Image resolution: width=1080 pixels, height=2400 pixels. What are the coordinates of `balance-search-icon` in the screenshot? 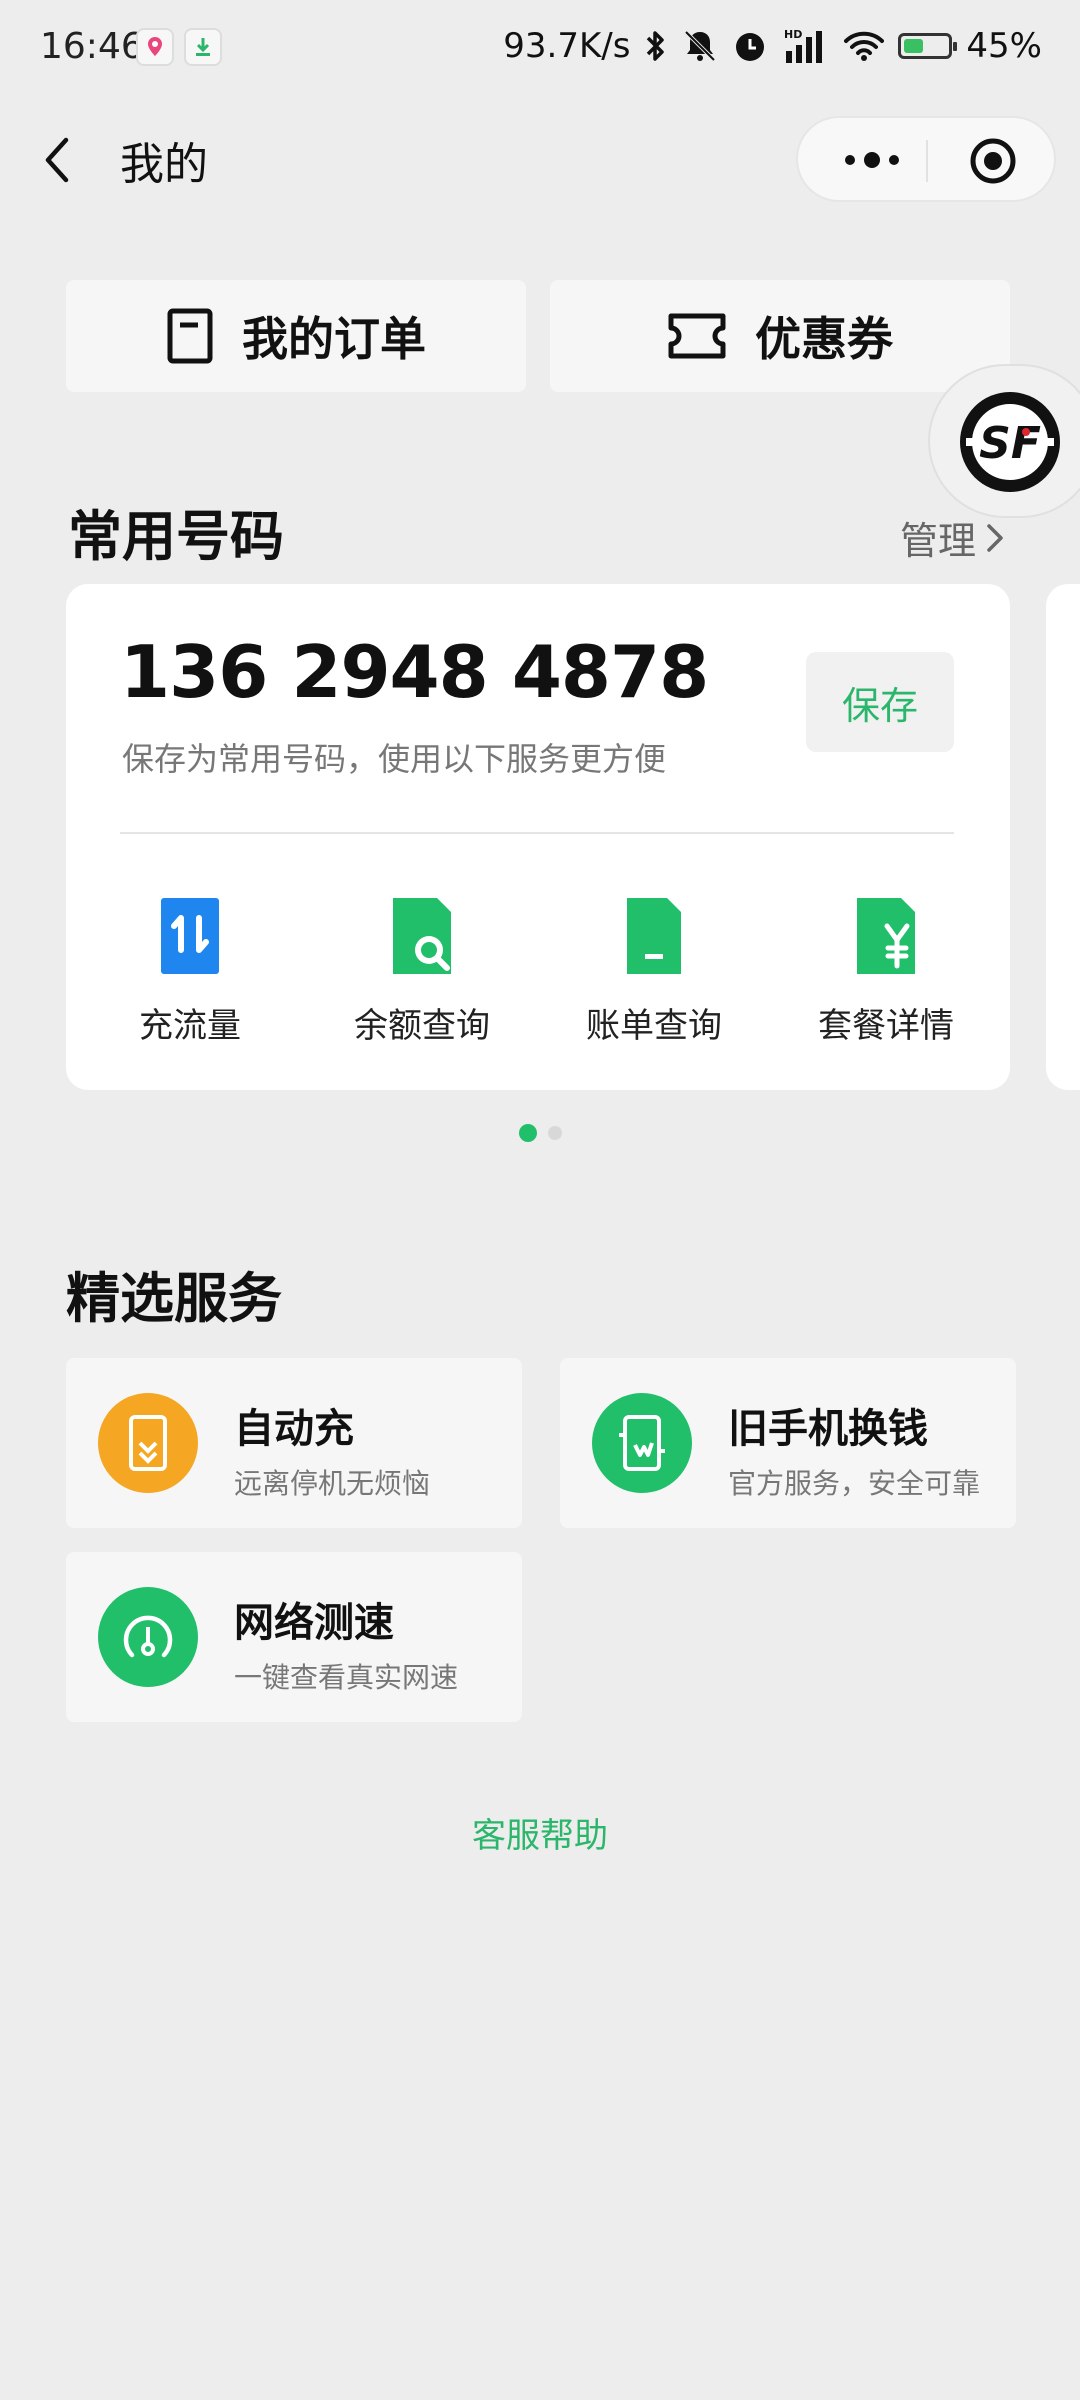 It's located at (422, 936).